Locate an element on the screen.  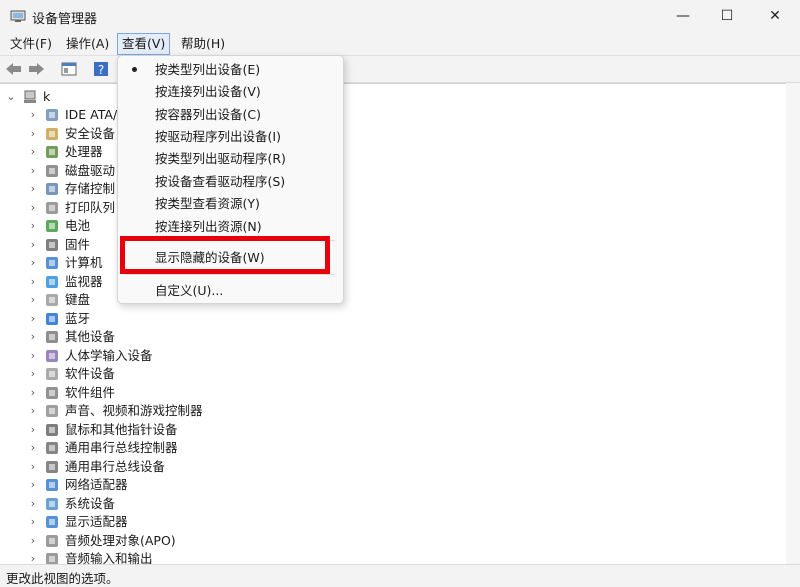
menu-item-label: 按类型查看资源(Y) is located at coordinates (207, 203).